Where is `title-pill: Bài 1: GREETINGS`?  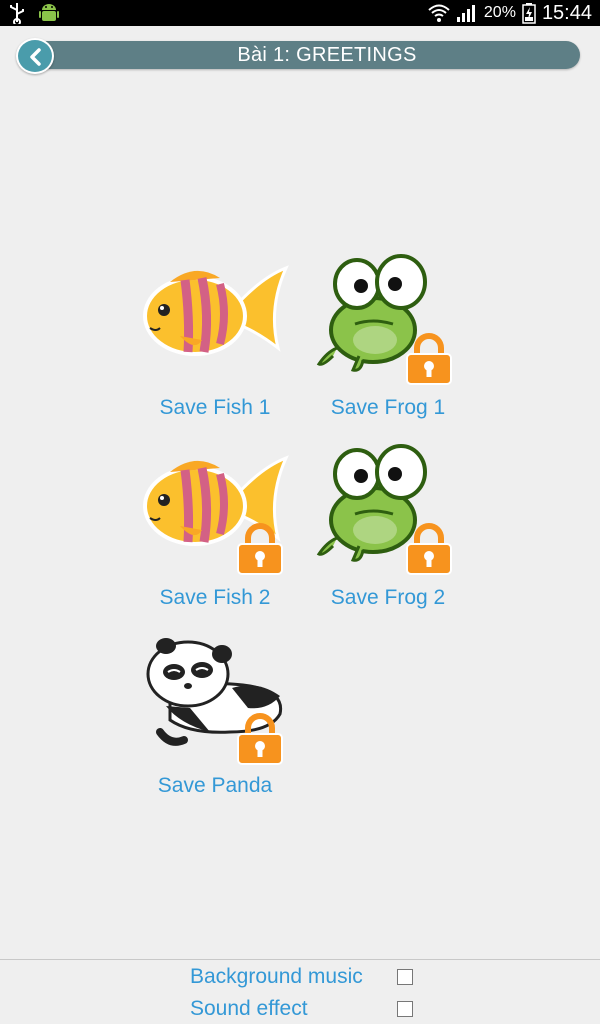
title-pill: Bài 1: GREETINGS is located at coordinates (307, 55).